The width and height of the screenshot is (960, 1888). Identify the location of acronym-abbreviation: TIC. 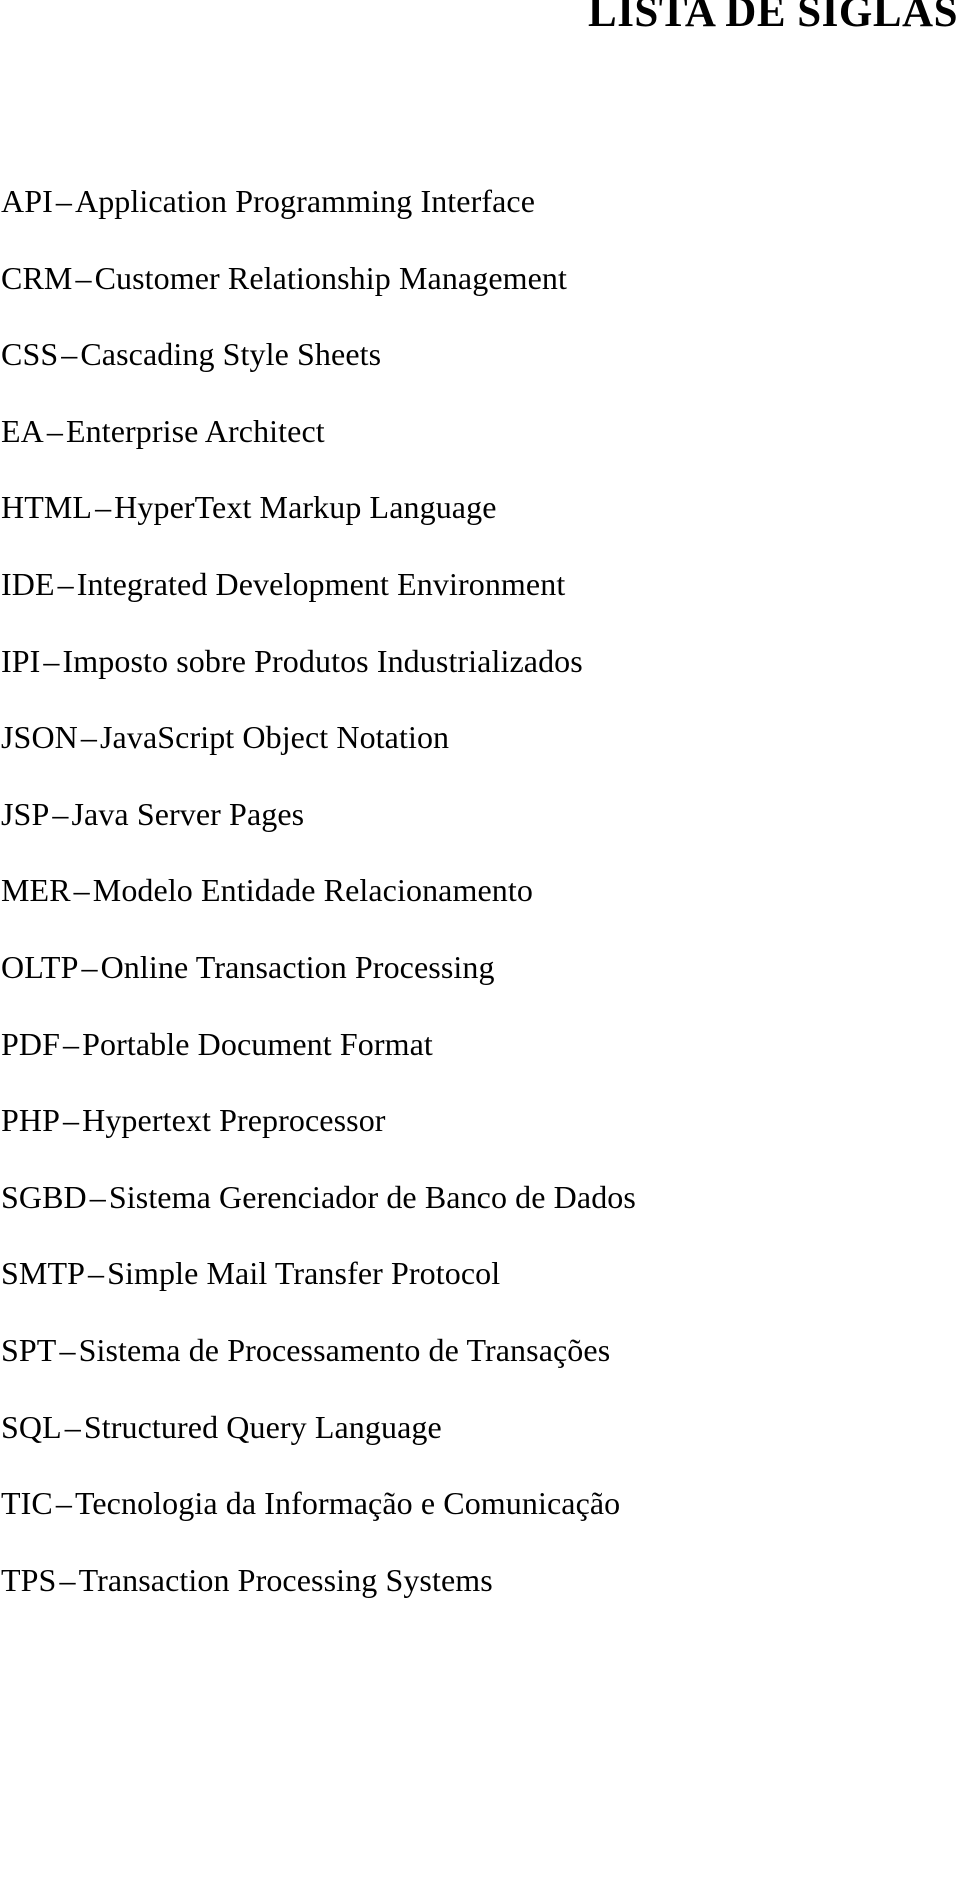
(27, 1503).